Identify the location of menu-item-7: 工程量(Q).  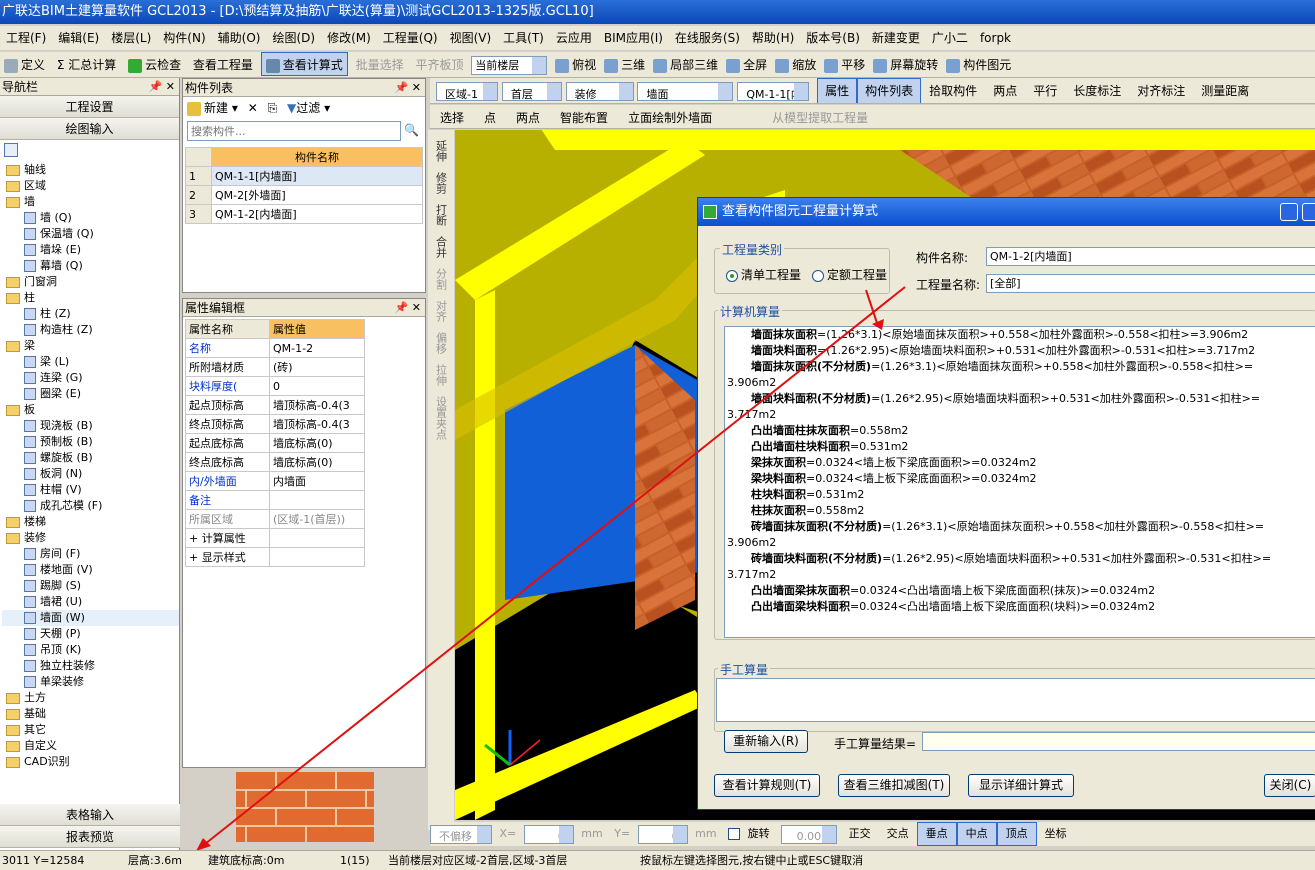
(410, 38).